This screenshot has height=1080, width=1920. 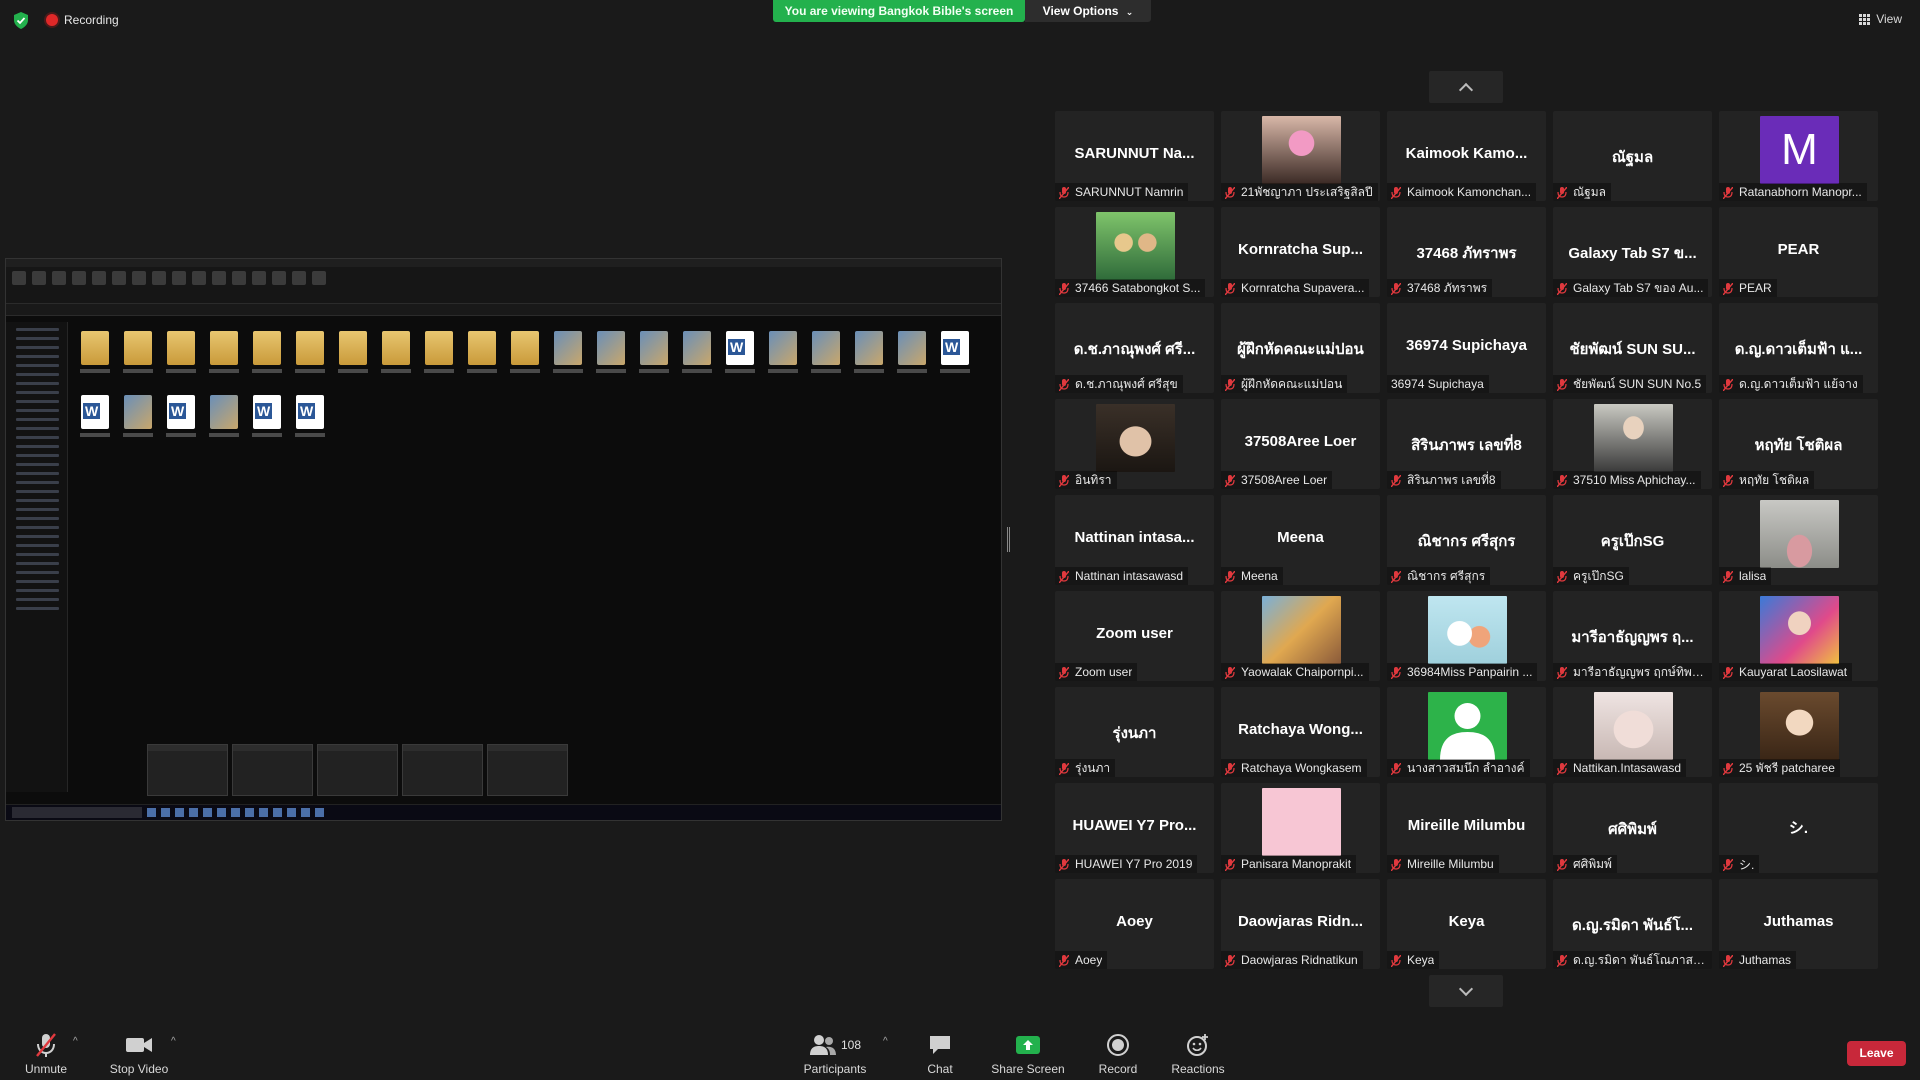 I want to click on participant-tile: Daowjaras Ridn... Daowjaras Ridnatikun, so click(x=1300, y=924).